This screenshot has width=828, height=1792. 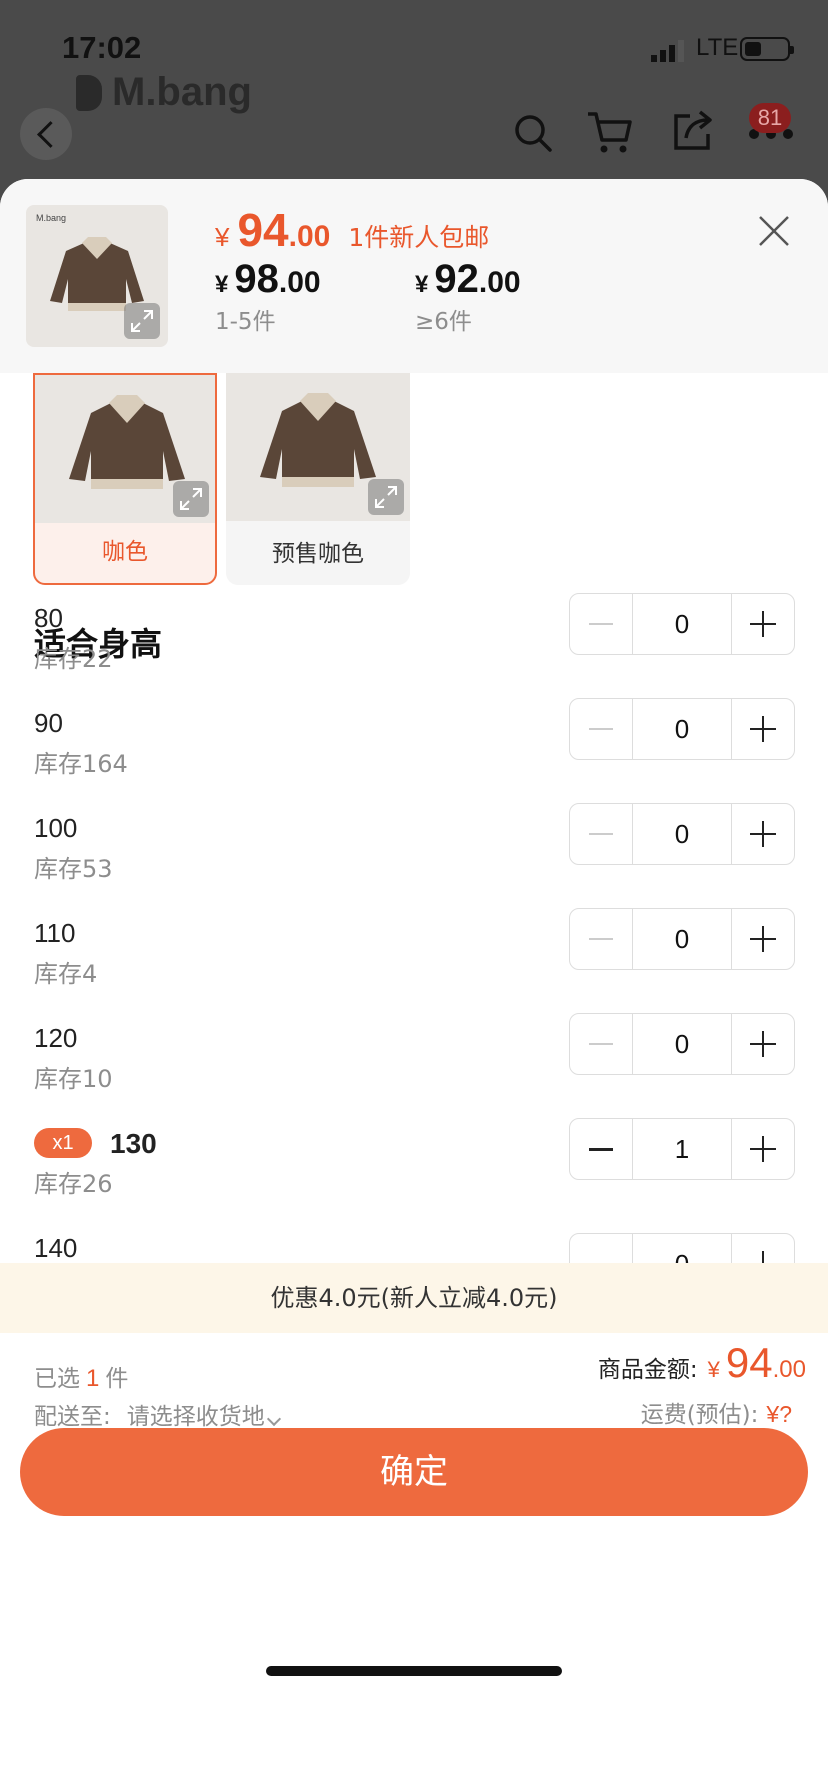 I want to click on price-tier-2: ¥ 92 .00 ≥6件, so click(x=468, y=296).